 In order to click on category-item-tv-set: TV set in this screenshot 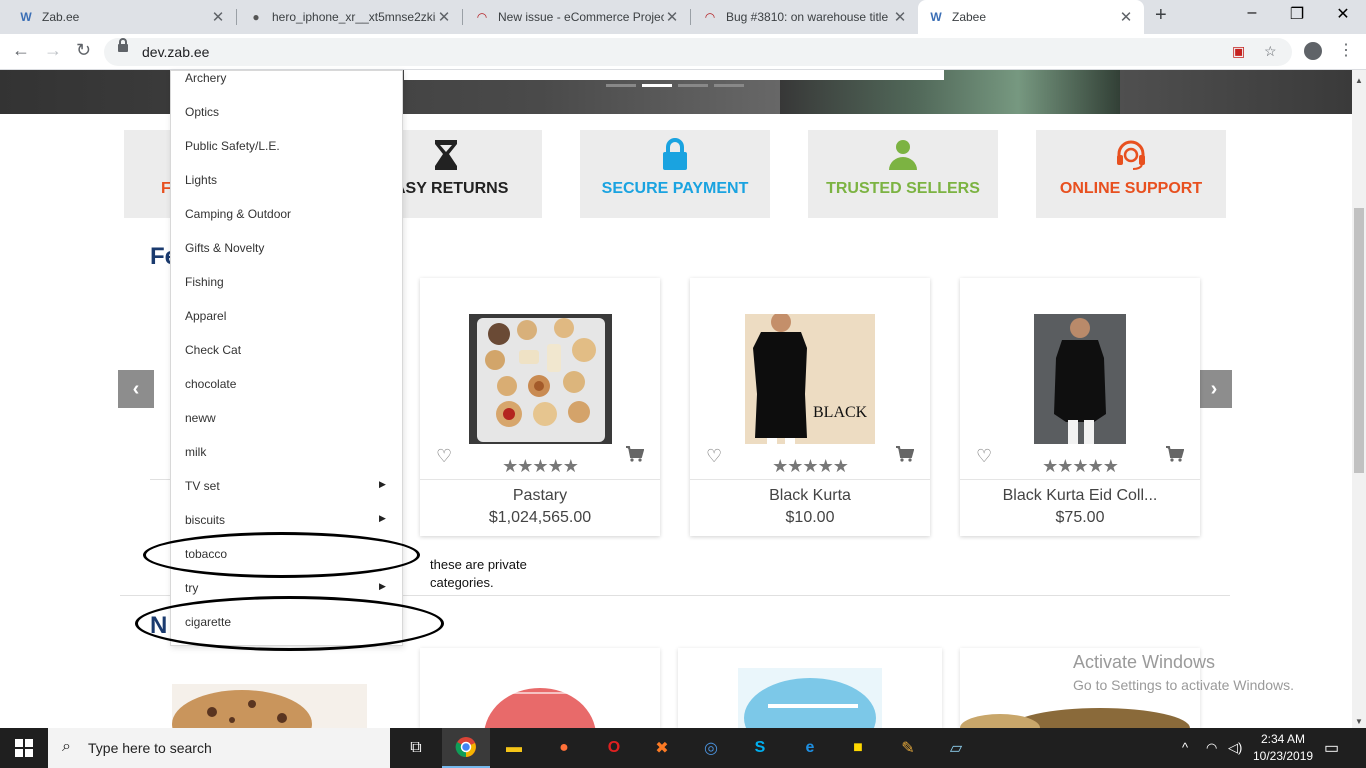, I will do `click(202, 486)`.